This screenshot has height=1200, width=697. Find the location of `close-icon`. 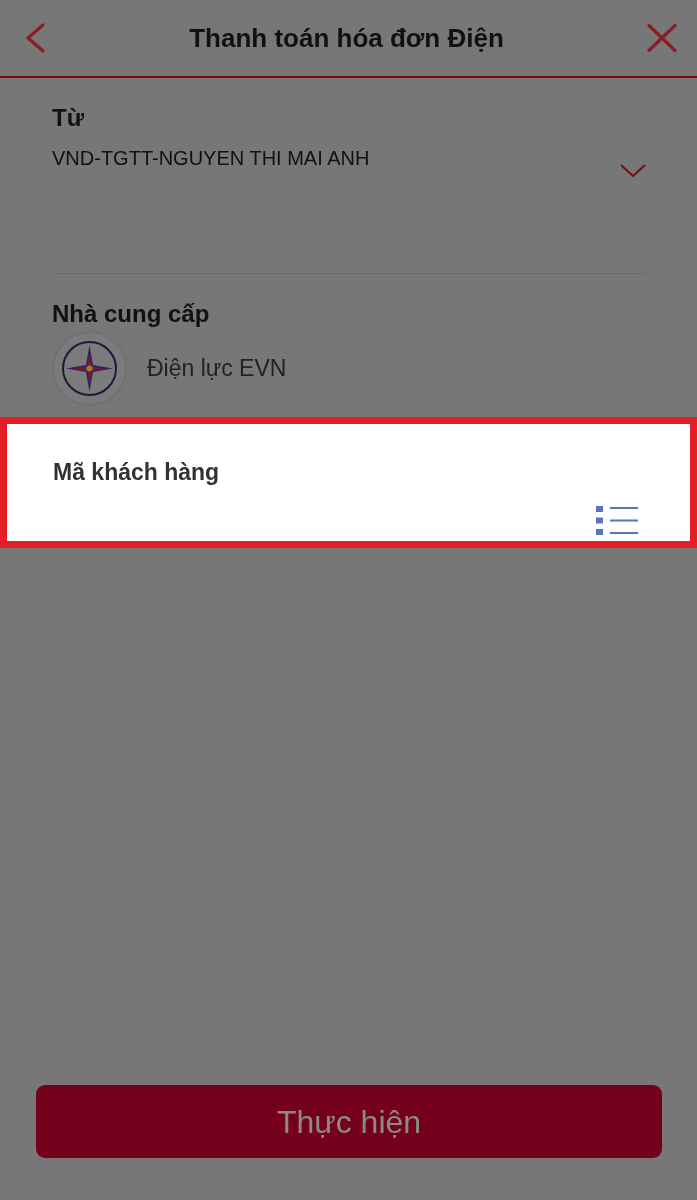

close-icon is located at coordinates (662, 38).